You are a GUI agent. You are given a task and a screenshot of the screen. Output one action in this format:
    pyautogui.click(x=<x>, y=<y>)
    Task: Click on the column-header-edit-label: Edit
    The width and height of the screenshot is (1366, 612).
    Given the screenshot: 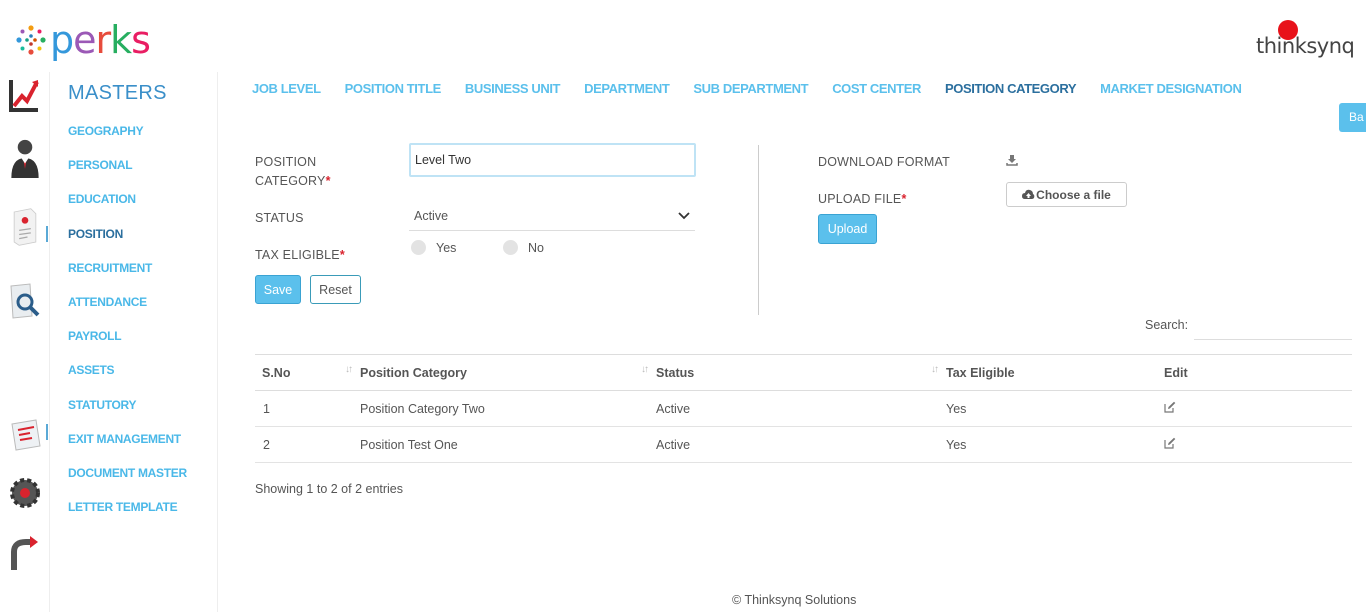 What is the action you would take?
    pyautogui.click(x=1176, y=372)
    